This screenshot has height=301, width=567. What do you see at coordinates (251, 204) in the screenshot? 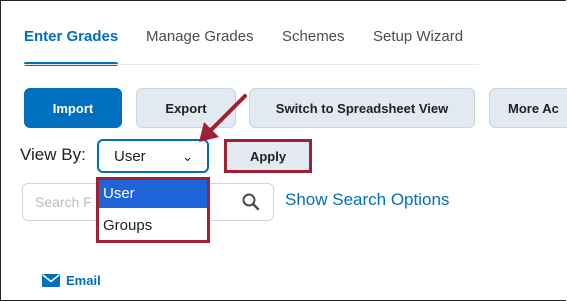
I see `search-icon` at bounding box center [251, 204].